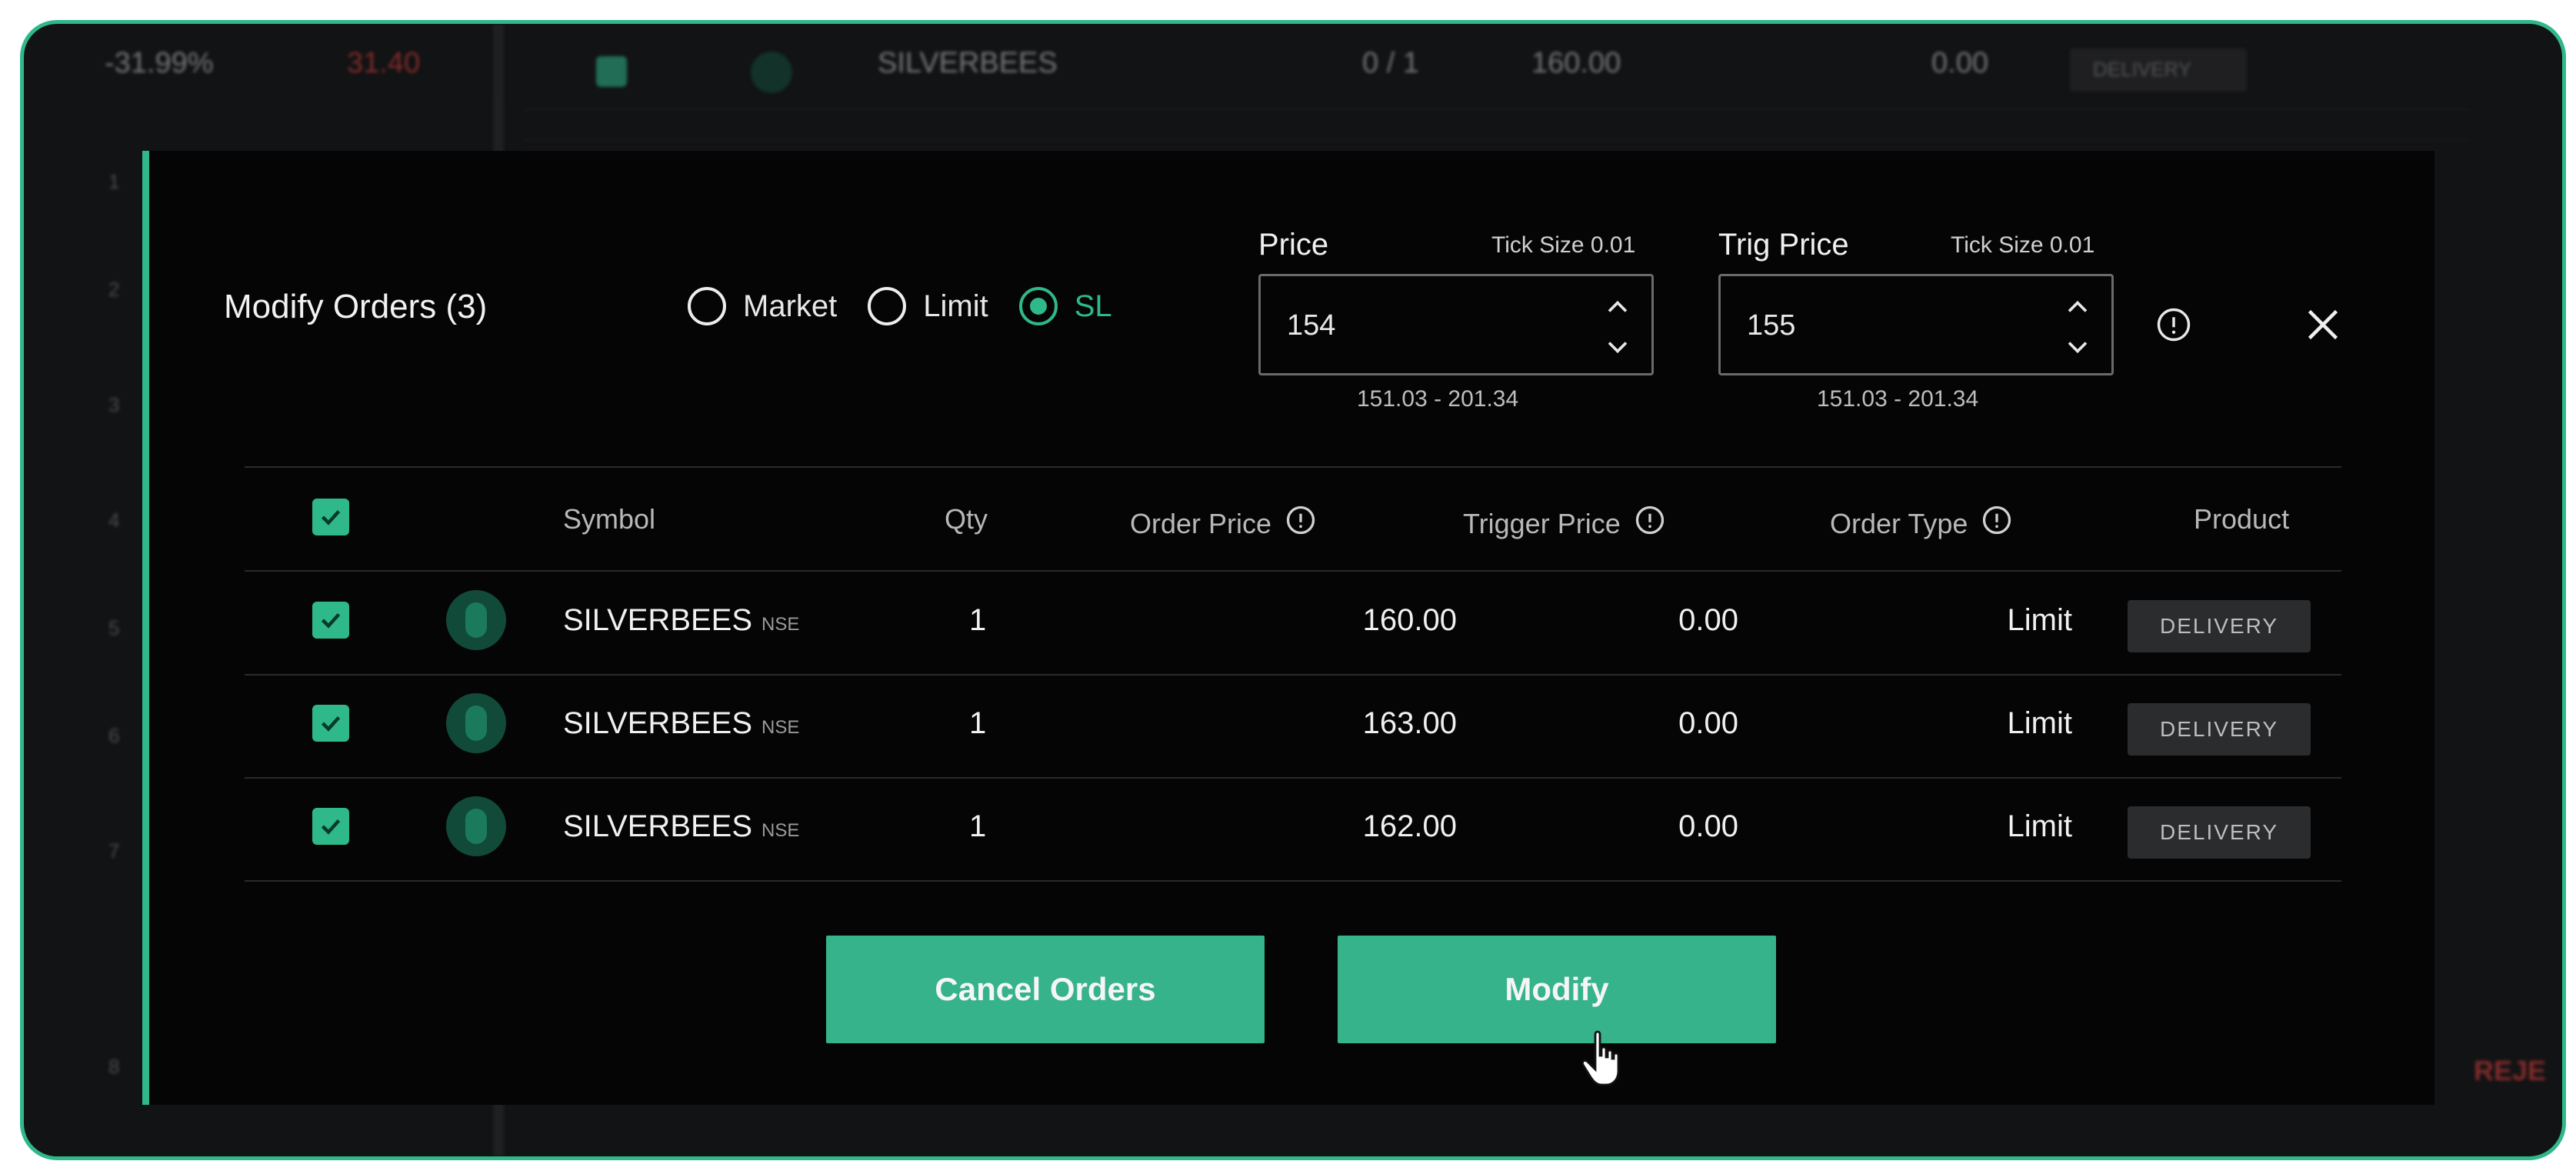 The height and width of the screenshot is (1171, 2576). I want to click on price-label: Price, so click(1293, 245).